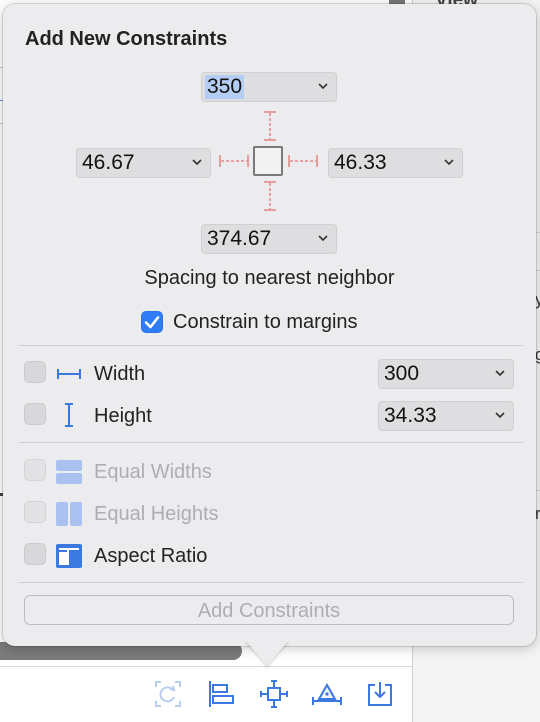 Image resolution: width=540 pixels, height=722 pixels. I want to click on height-icon, so click(69, 415).